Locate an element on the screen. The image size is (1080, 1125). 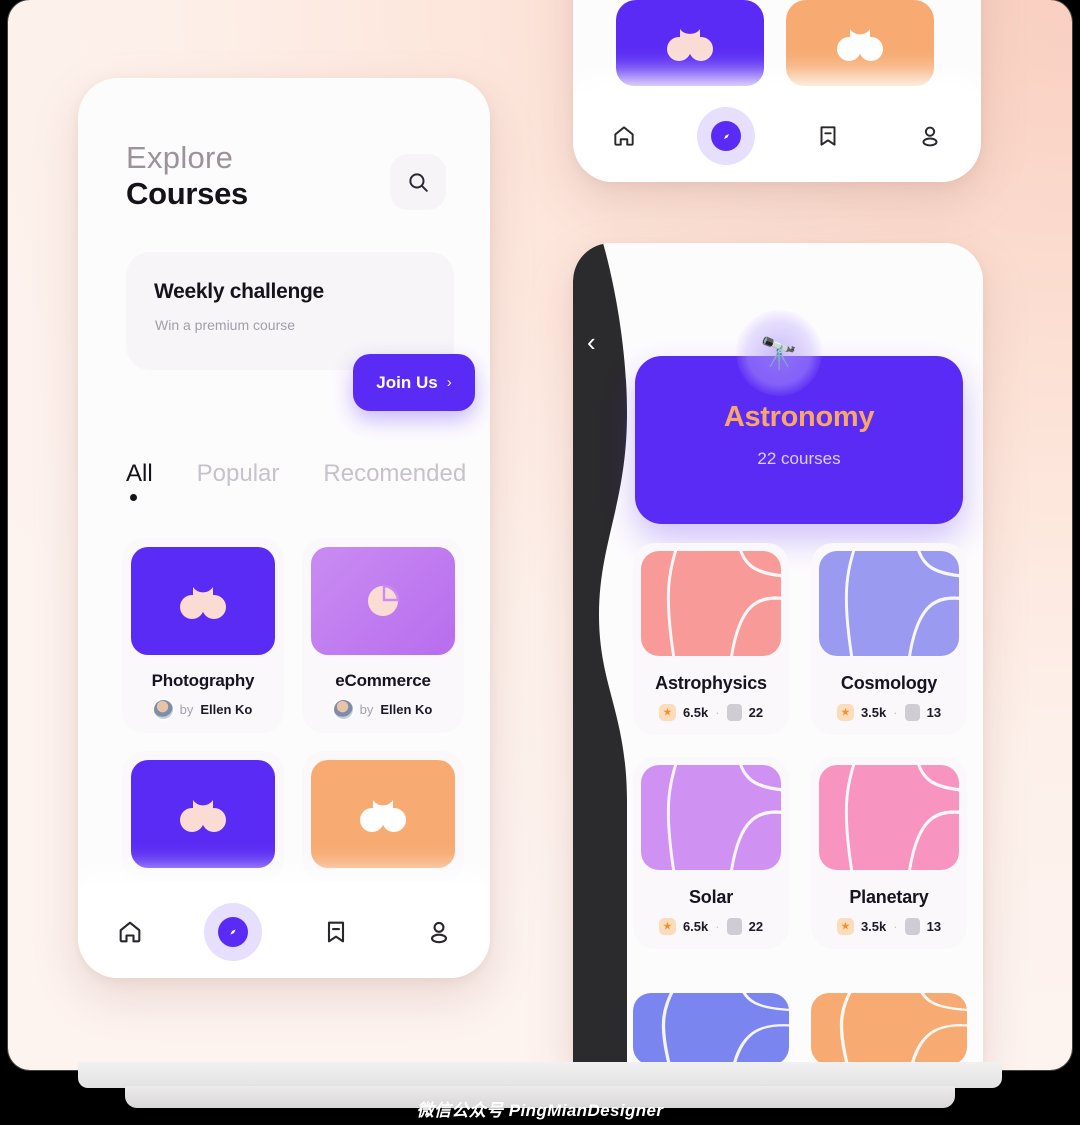
like-count: 6.5k is located at coordinates (695, 712).